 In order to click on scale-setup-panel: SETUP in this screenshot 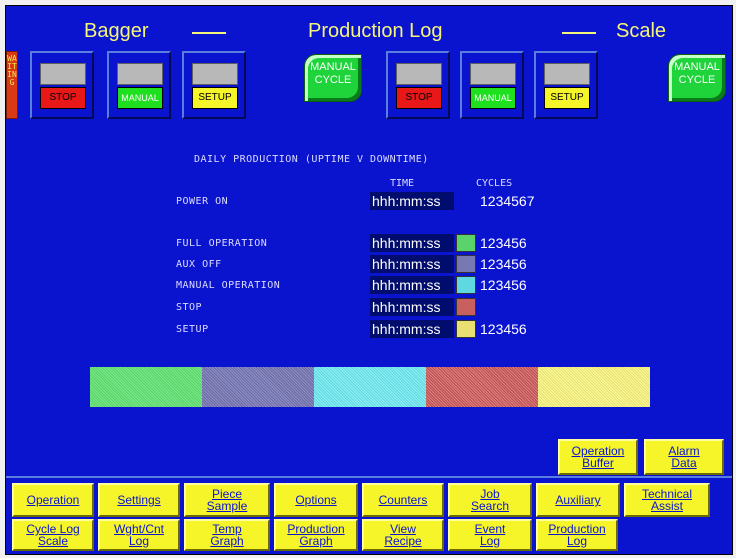, I will do `click(566, 85)`.